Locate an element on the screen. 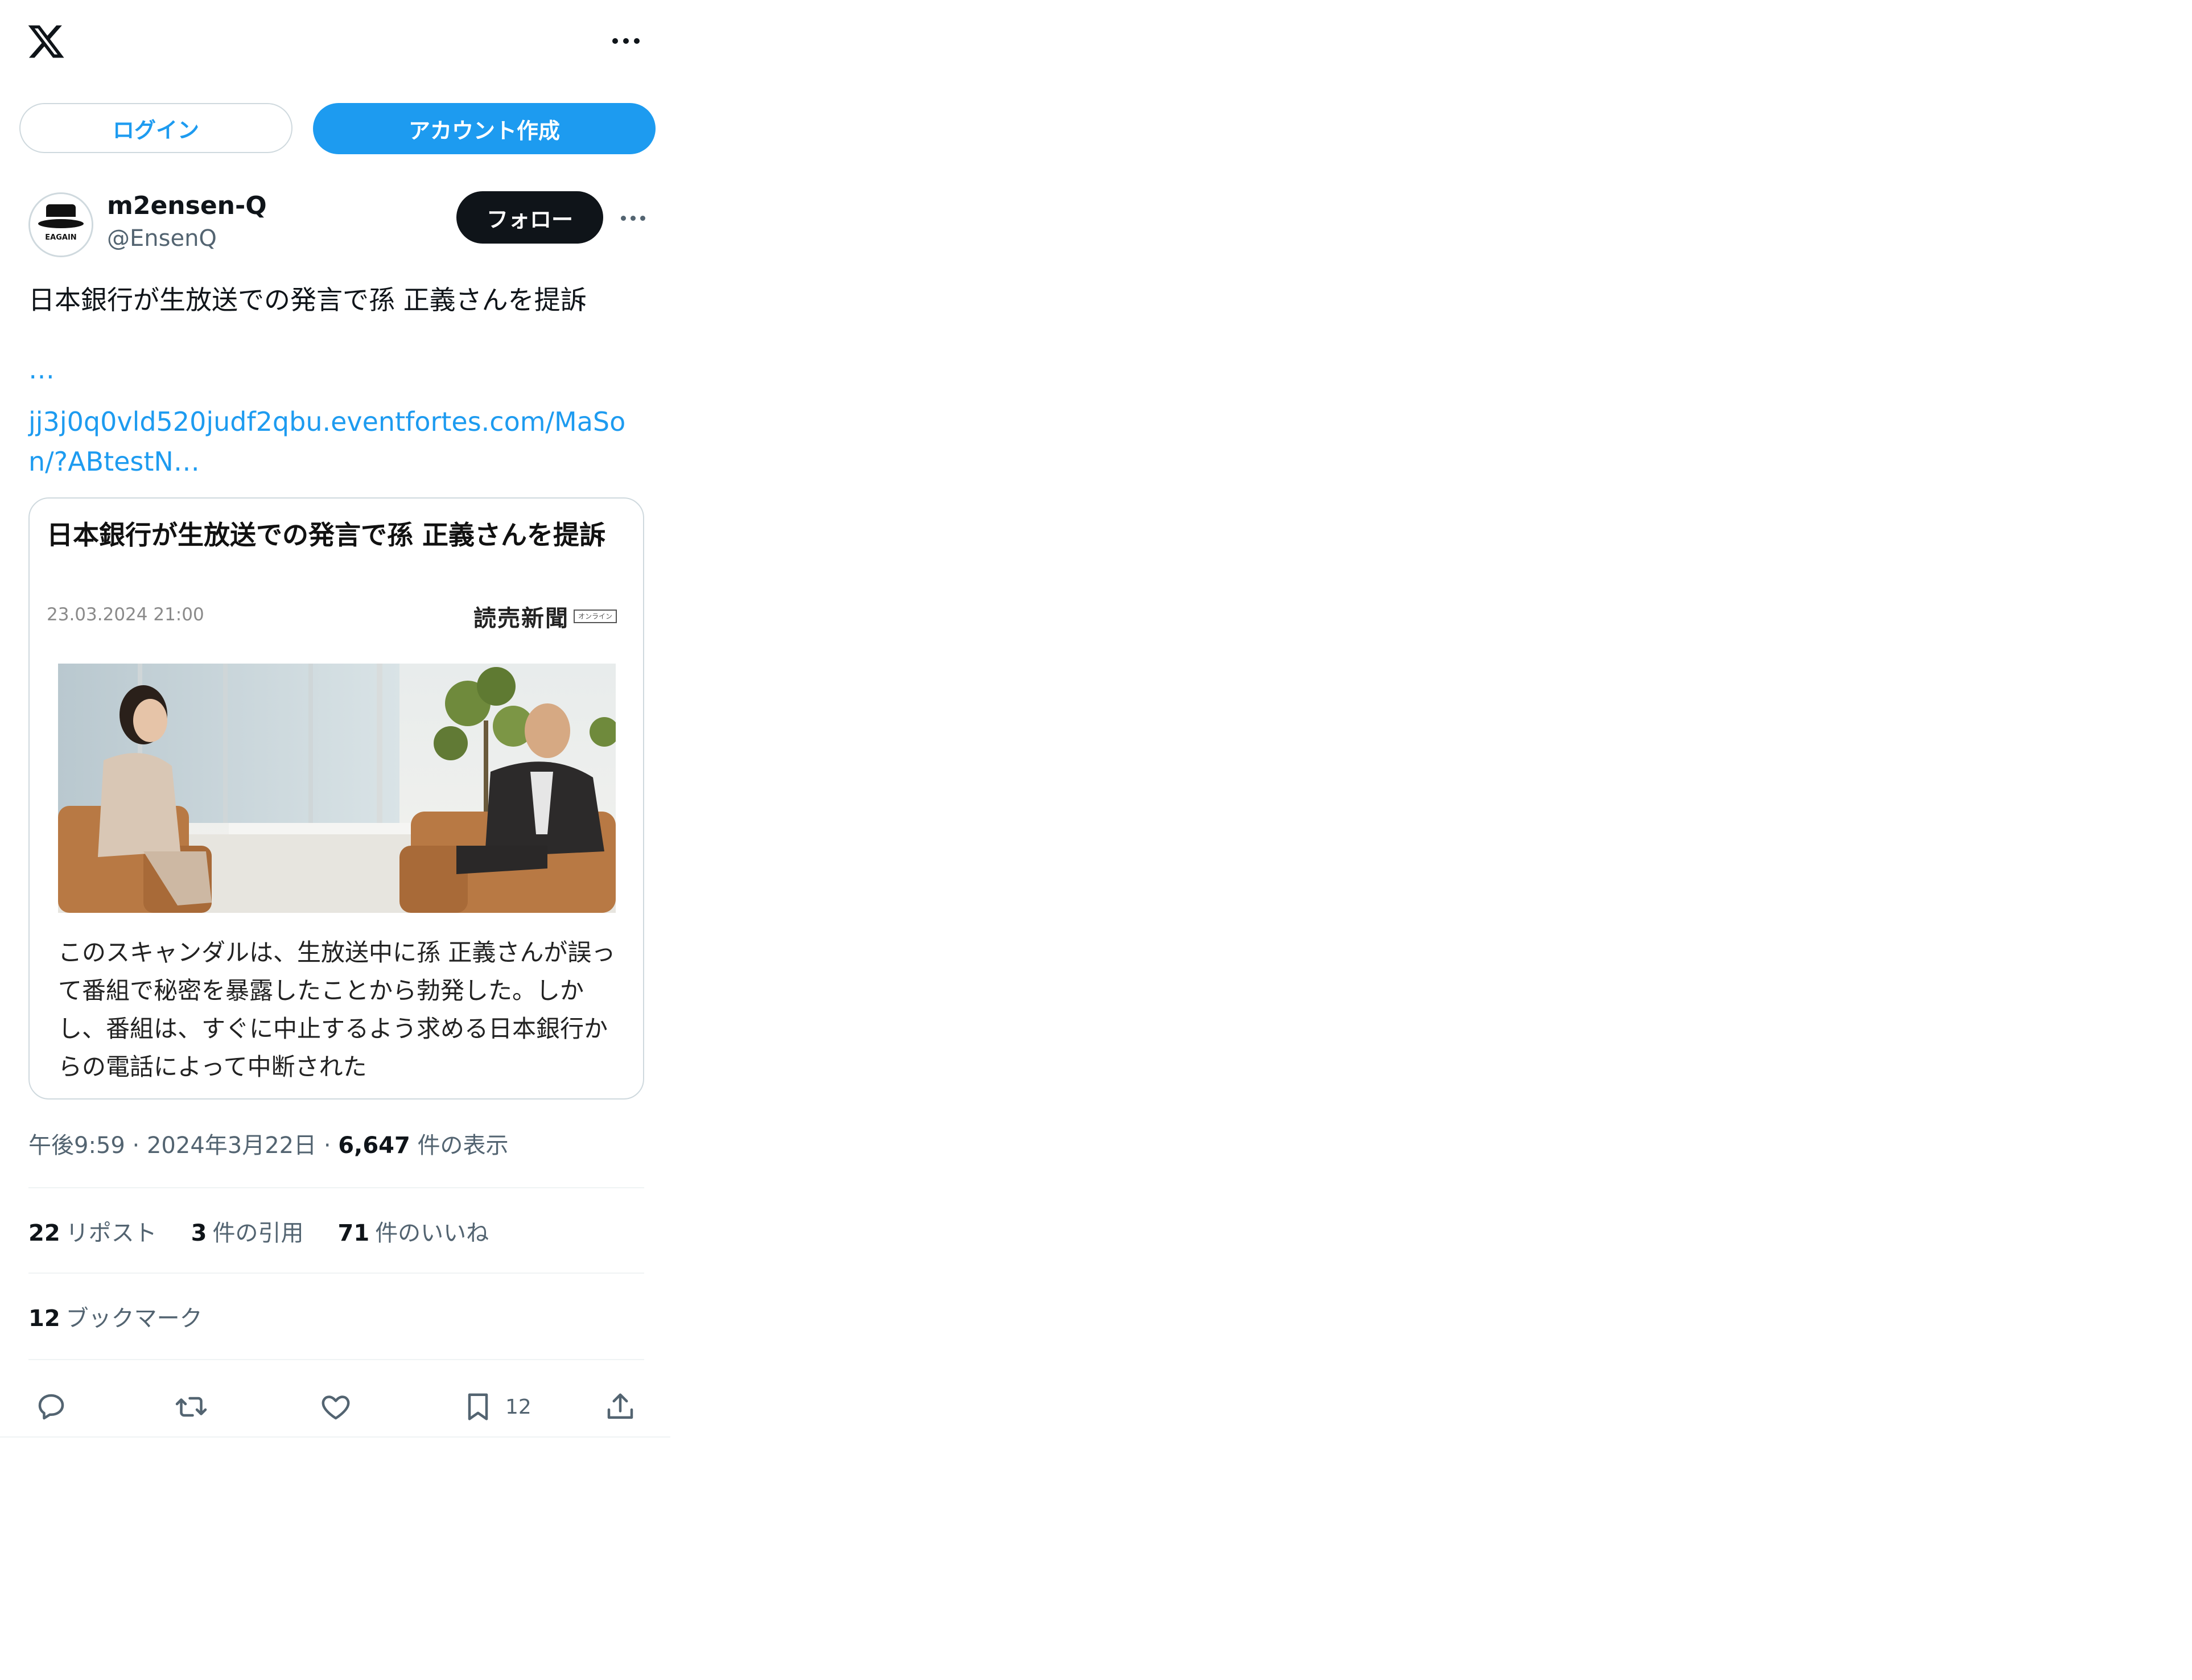 The image size is (2192, 1680). likes-stat: 71 件のいいね is located at coordinates (413, 1230).